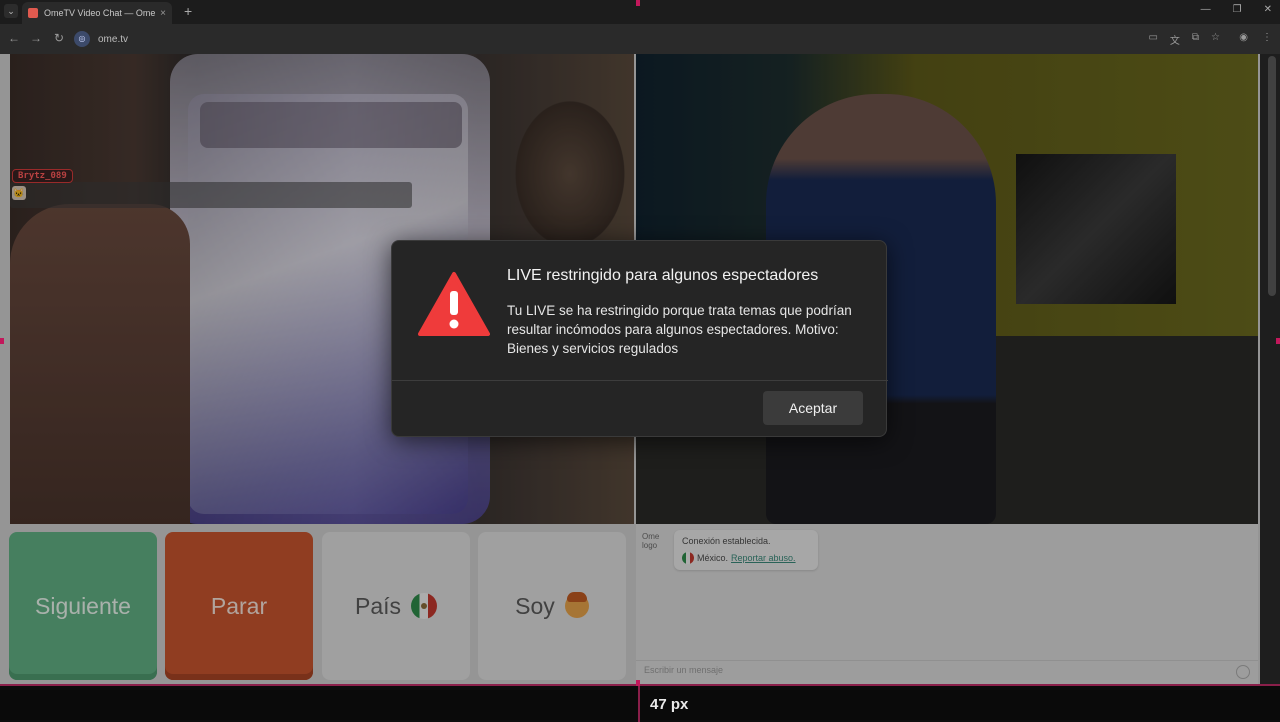  Describe the element at coordinates (2, 341) in the screenshot. I see `guide-tick-left` at that location.